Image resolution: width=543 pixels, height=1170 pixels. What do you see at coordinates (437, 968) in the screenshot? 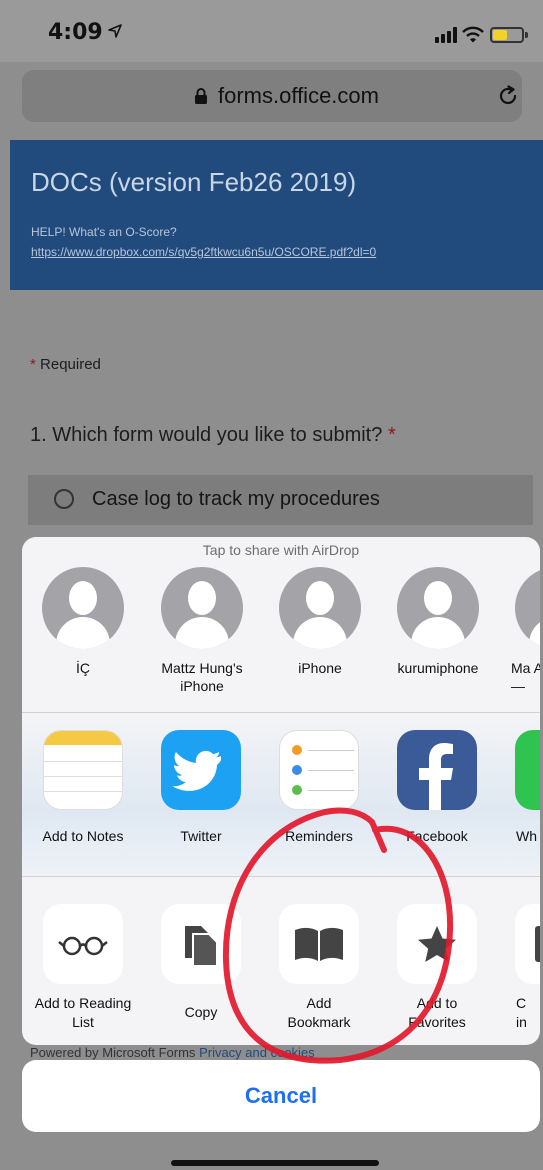
I see `action-add-favorites: Add to Favorites` at bounding box center [437, 968].